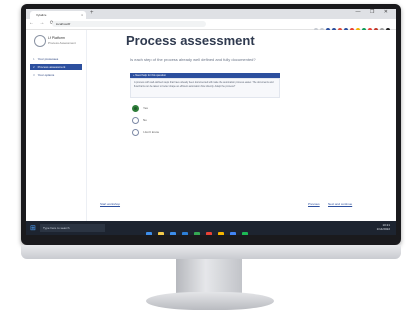 The image size is (419, 321). What do you see at coordinates (56, 38) in the screenshot?
I see `brand-name: Lf Platform` at bounding box center [56, 38].